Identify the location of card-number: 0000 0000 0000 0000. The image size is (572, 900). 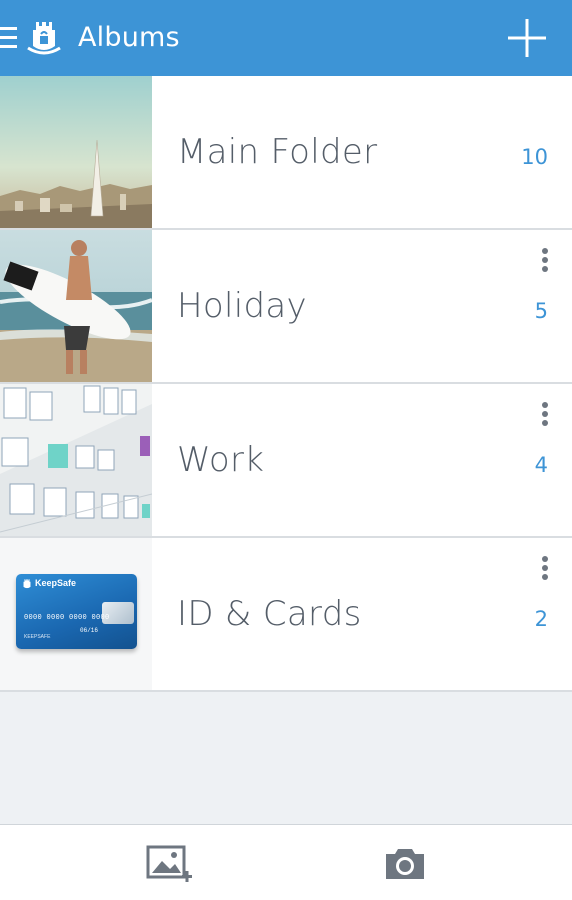
(67, 618).